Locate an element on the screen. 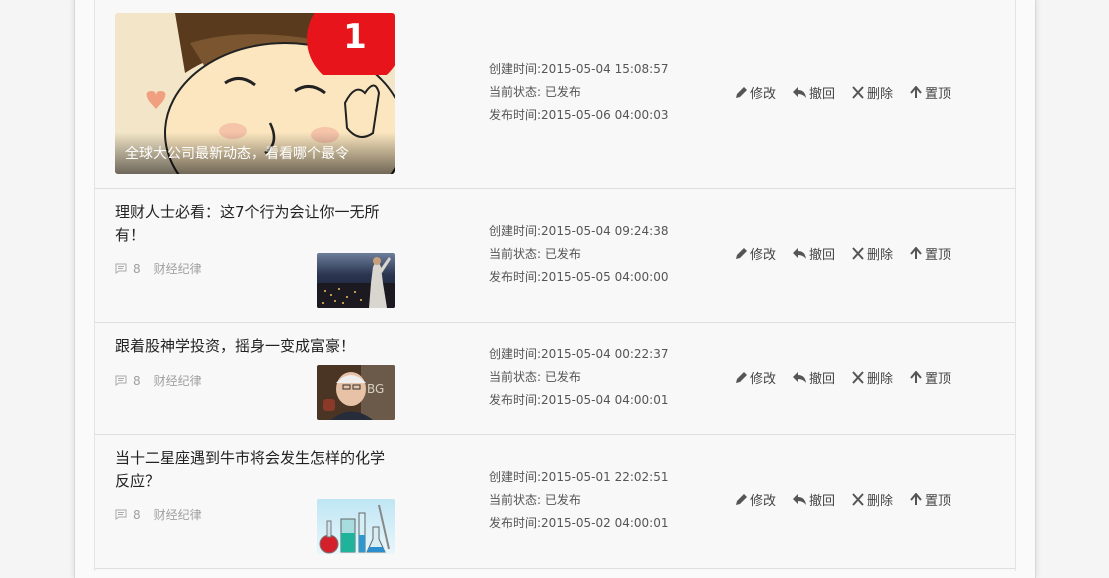 The height and width of the screenshot is (578, 1109). article-title: 理财人士必看：这7个行为会让你一无所有！ is located at coordinates (255, 224).